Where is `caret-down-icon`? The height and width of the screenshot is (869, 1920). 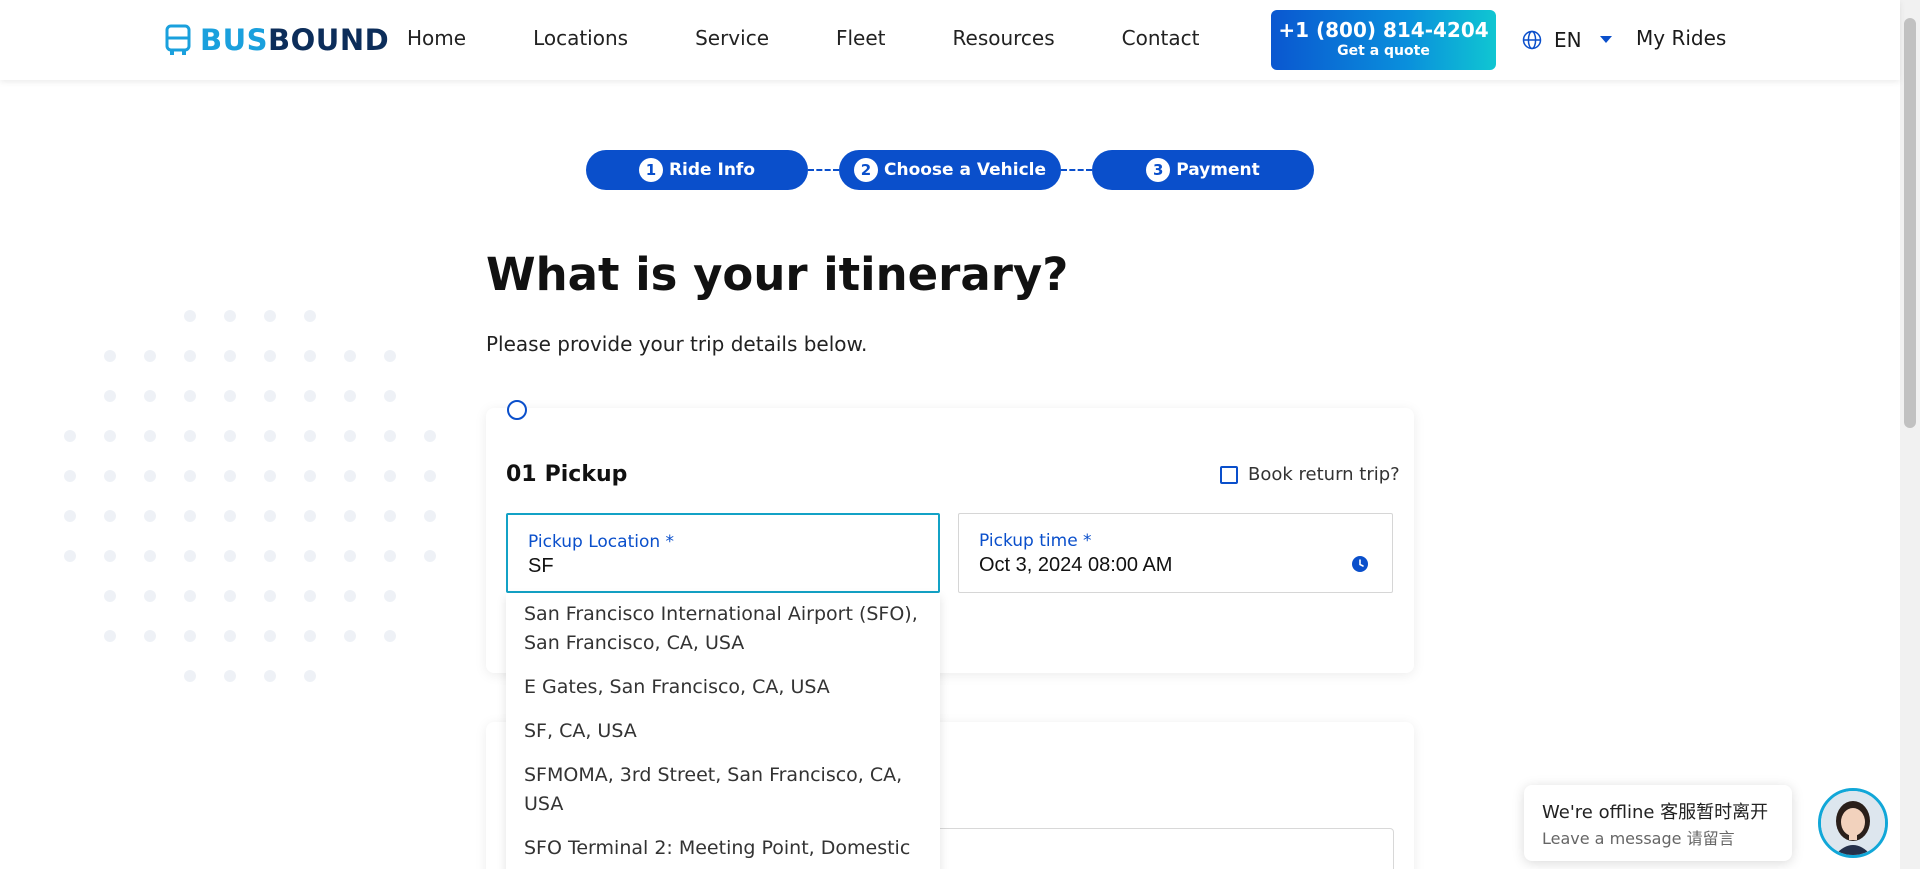
caret-down-icon is located at coordinates (1605, 39).